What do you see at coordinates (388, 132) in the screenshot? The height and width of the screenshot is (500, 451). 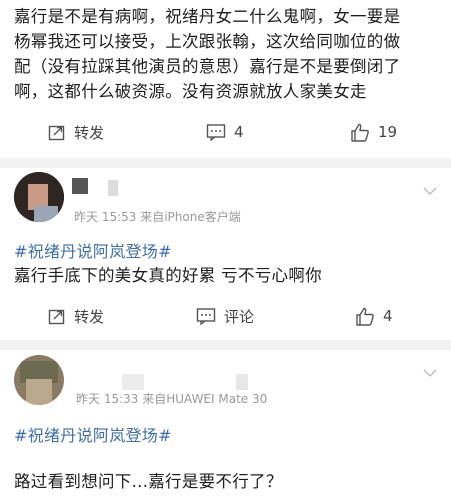 I see `like-count: 19` at bounding box center [388, 132].